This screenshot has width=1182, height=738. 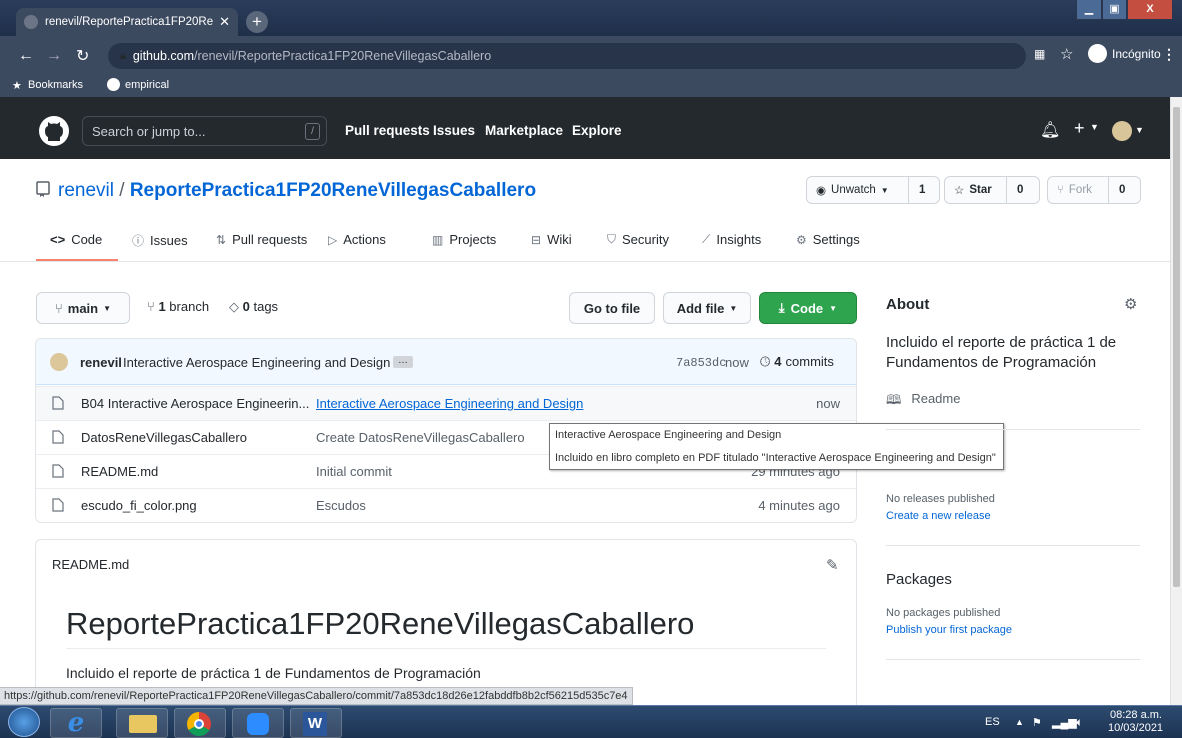 What do you see at coordinates (258, 723) in the screenshot?
I see `zoom-icon` at bounding box center [258, 723].